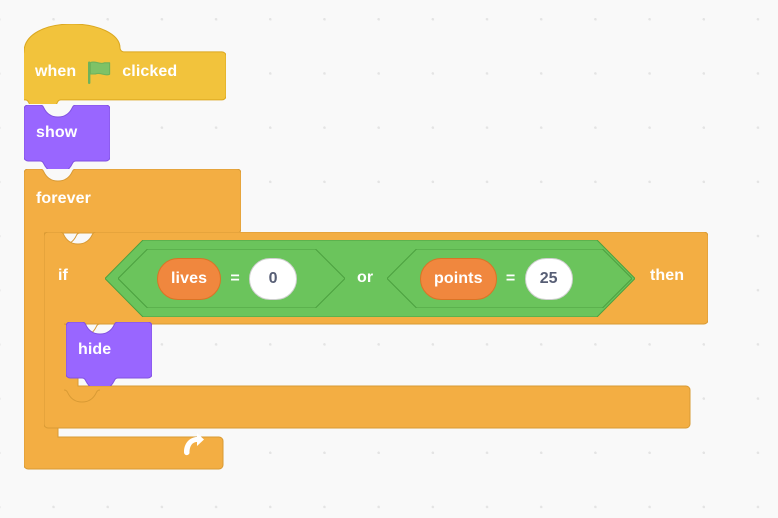 Image resolution: width=778 pixels, height=518 pixels. What do you see at coordinates (99, 72) in the screenshot?
I see `green-flag-icon` at bounding box center [99, 72].